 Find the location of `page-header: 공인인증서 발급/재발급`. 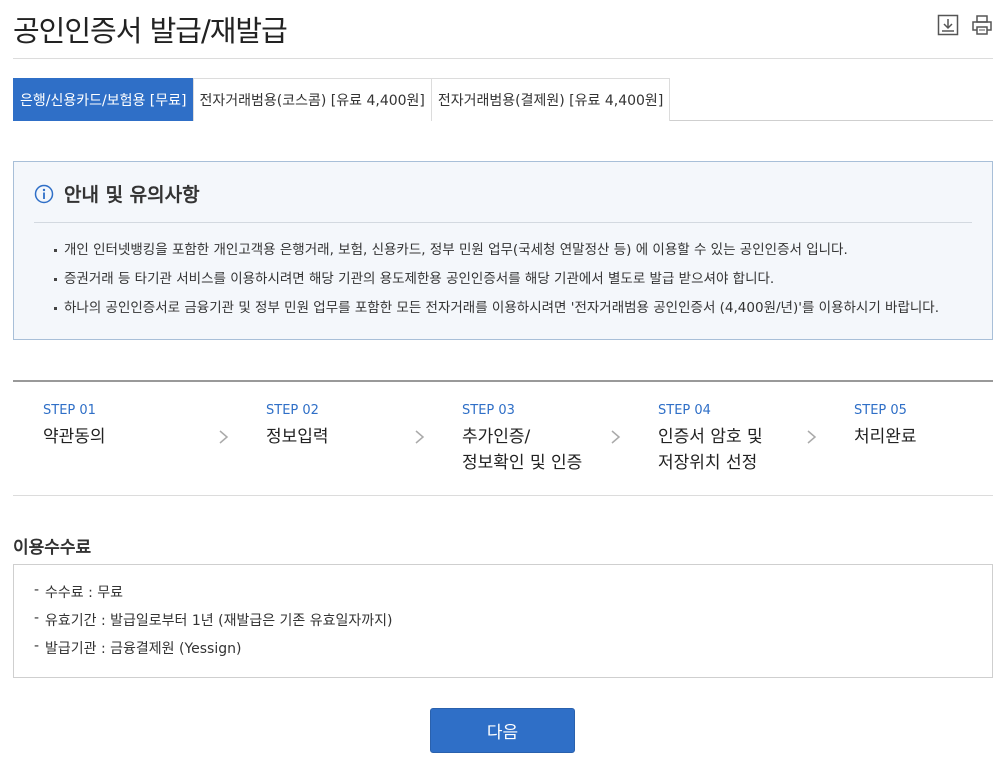

page-header: 공인인증서 발급/재발급 is located at coordinates (503, 29).